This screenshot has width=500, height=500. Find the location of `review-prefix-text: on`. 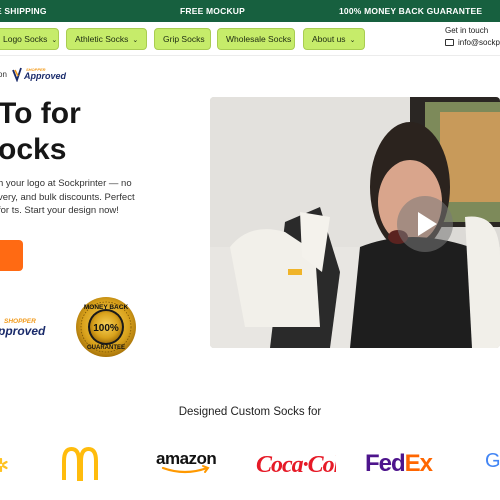

review-prefix-text: on is located at coordinates (3, 74).